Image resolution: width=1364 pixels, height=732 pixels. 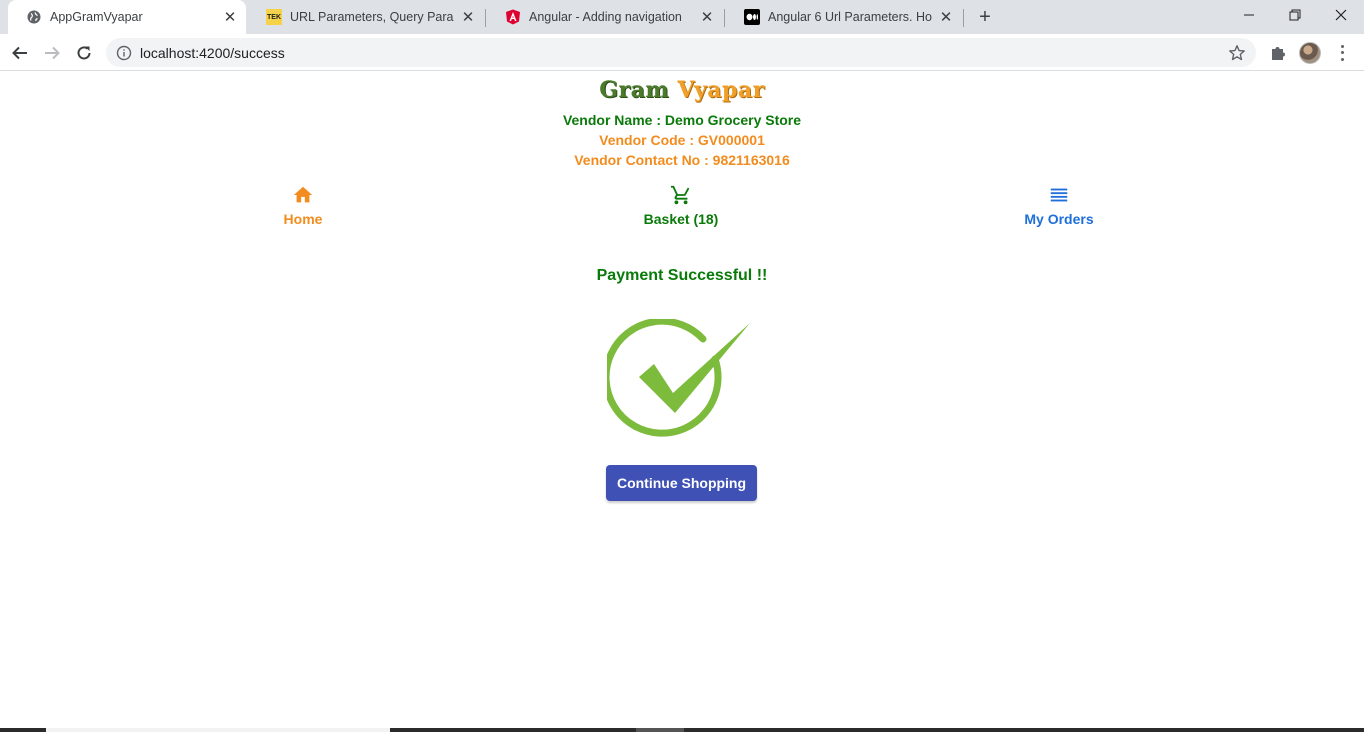 I want to click on taskbar-strip, so click(x=682, y=730).